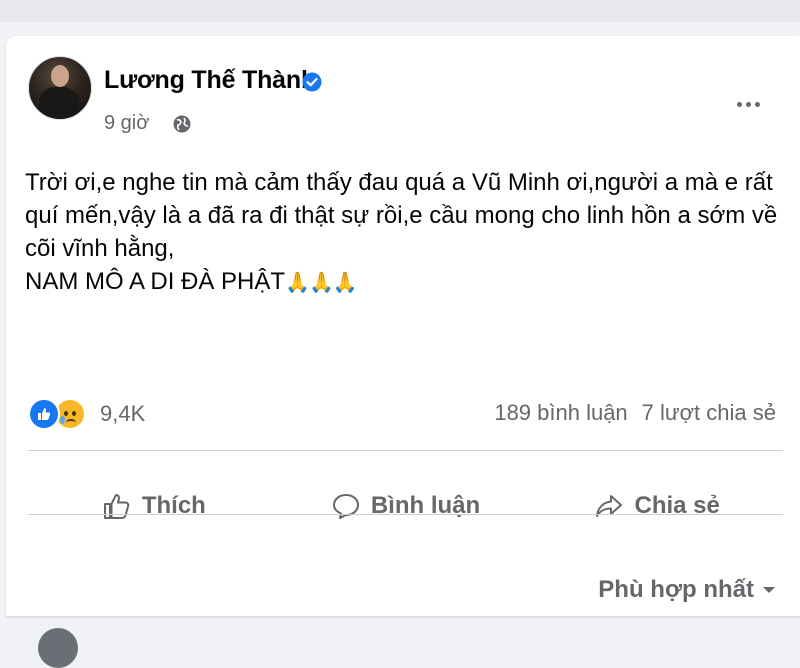 This screenshot has height=668, width=800. Describe the element at coordinates (425, 505) in the screenshot. I see `comment-button-label: Bình luận` at that location.